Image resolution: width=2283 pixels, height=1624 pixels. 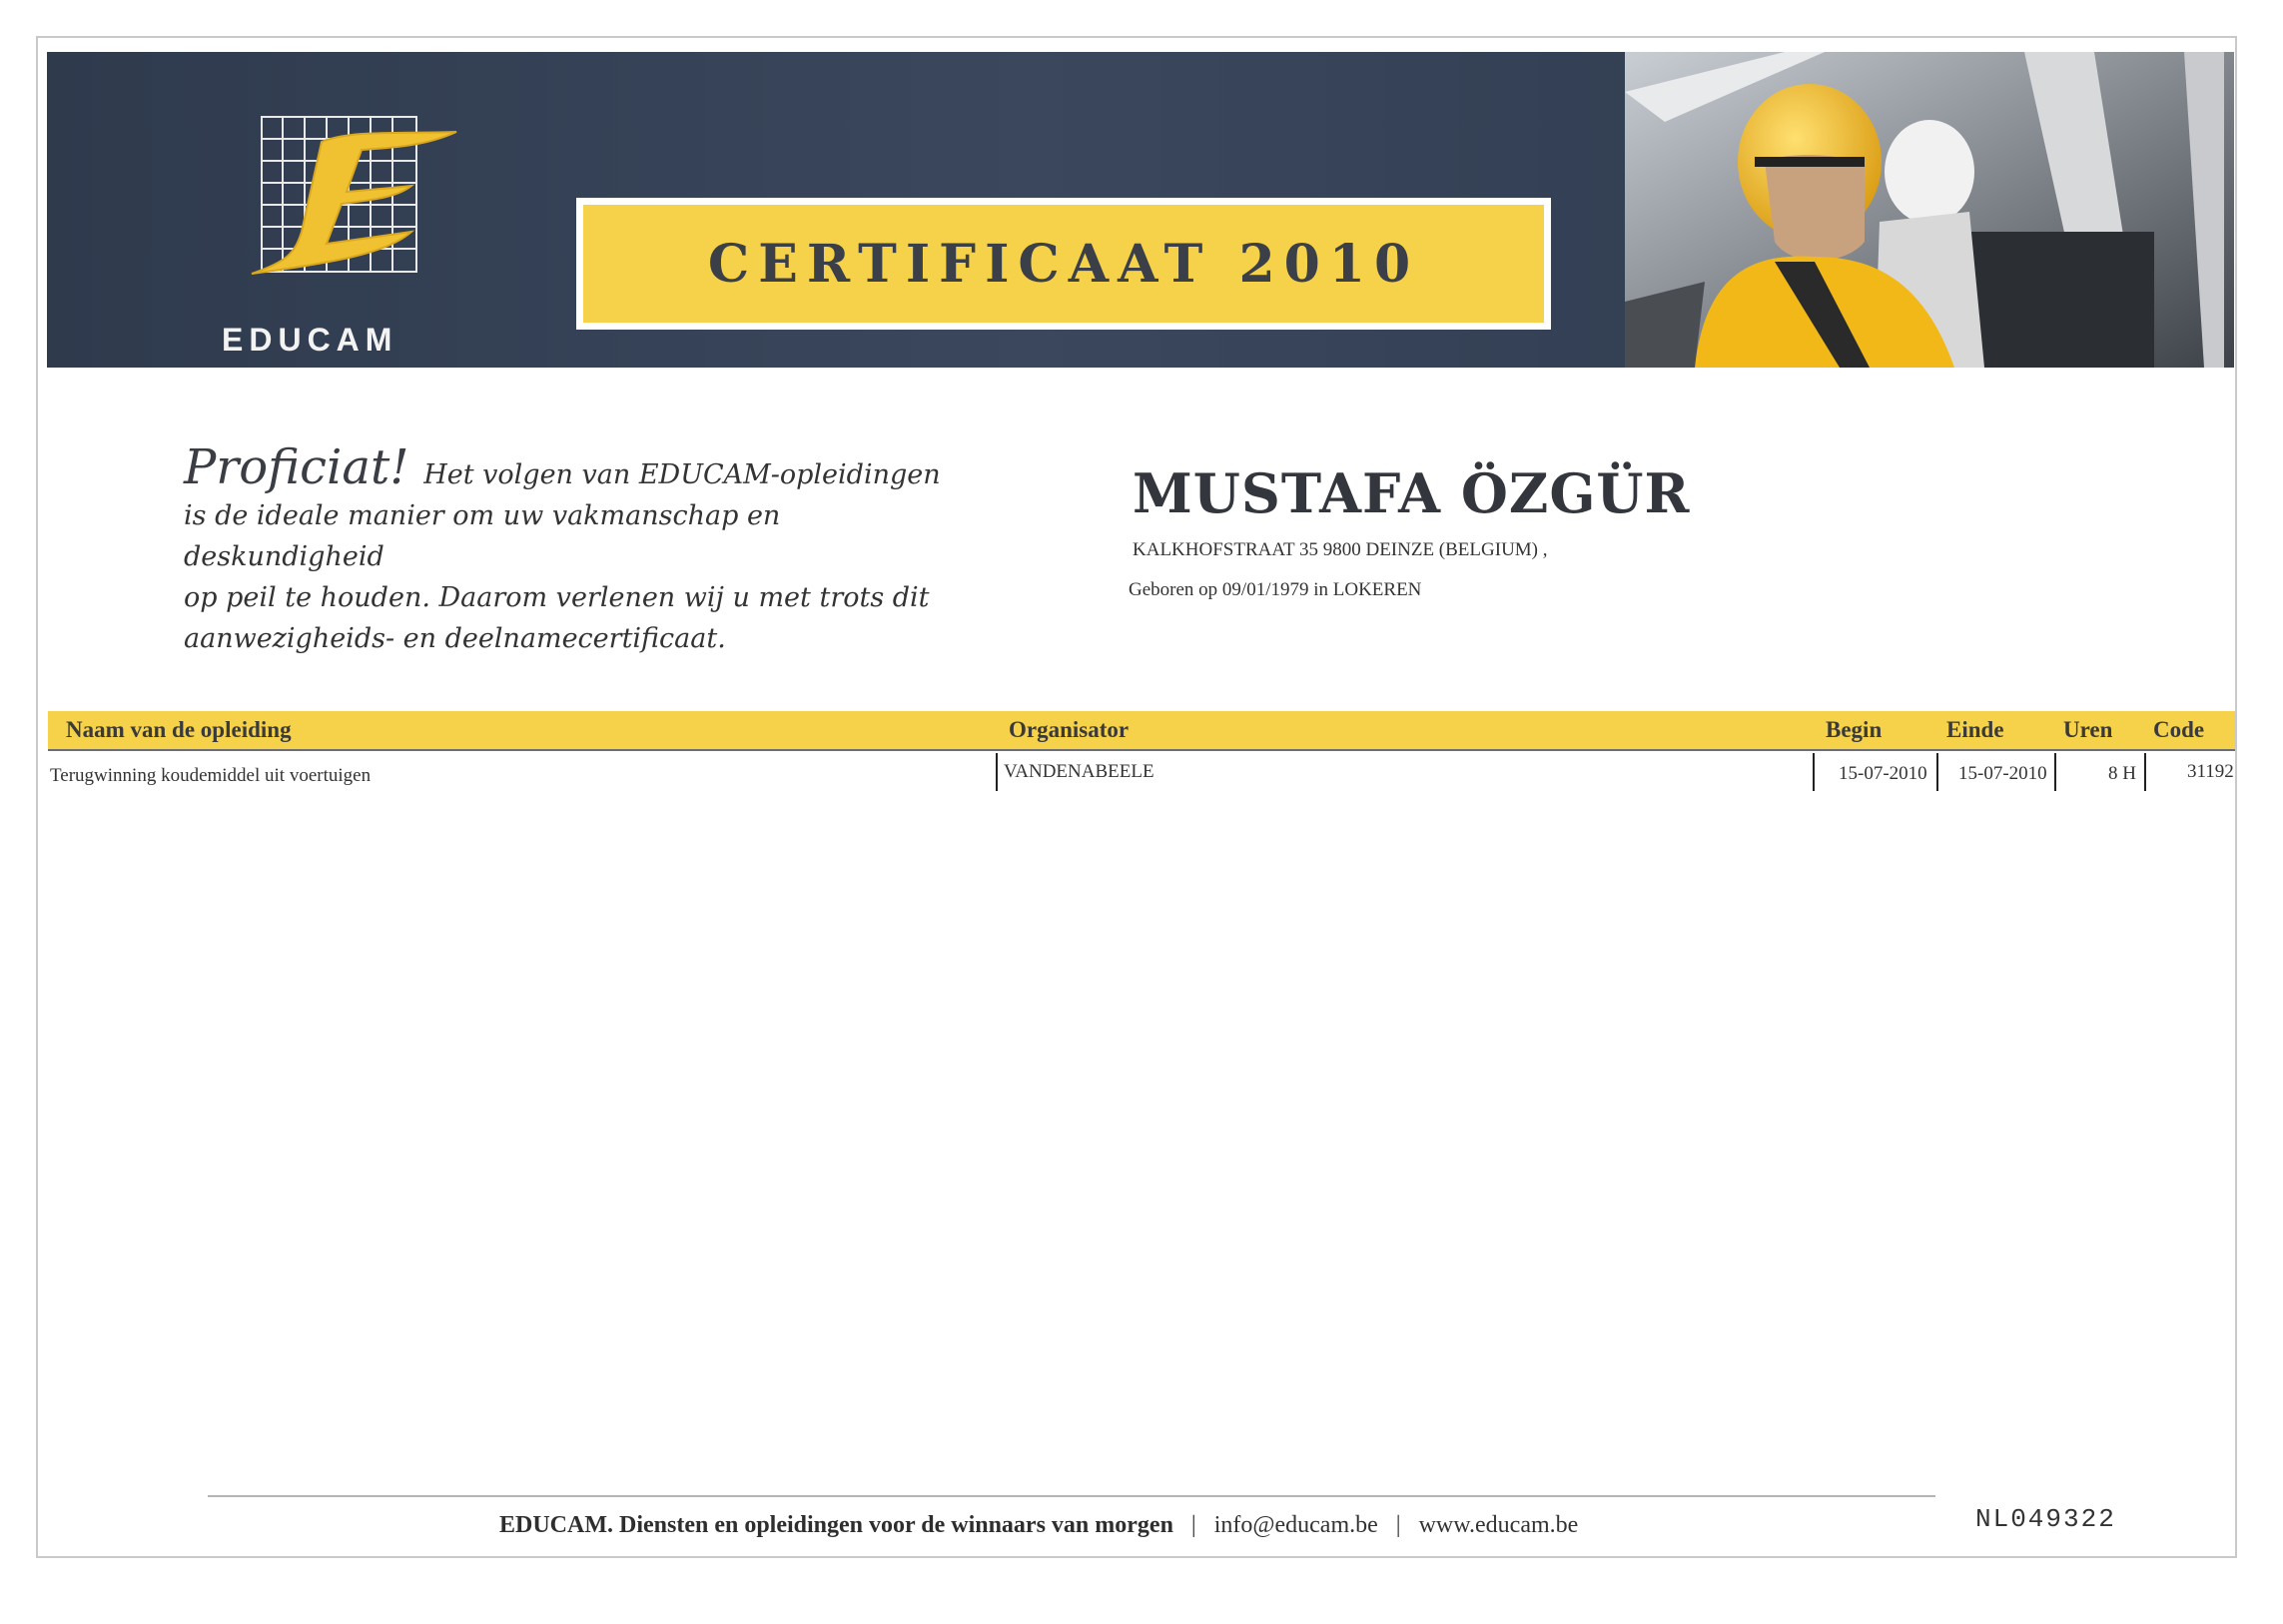 What do you see at coordinates (1929, 210) in the screenshot?
I see `racing-driver-photo` at bounding box center [1929, 210].